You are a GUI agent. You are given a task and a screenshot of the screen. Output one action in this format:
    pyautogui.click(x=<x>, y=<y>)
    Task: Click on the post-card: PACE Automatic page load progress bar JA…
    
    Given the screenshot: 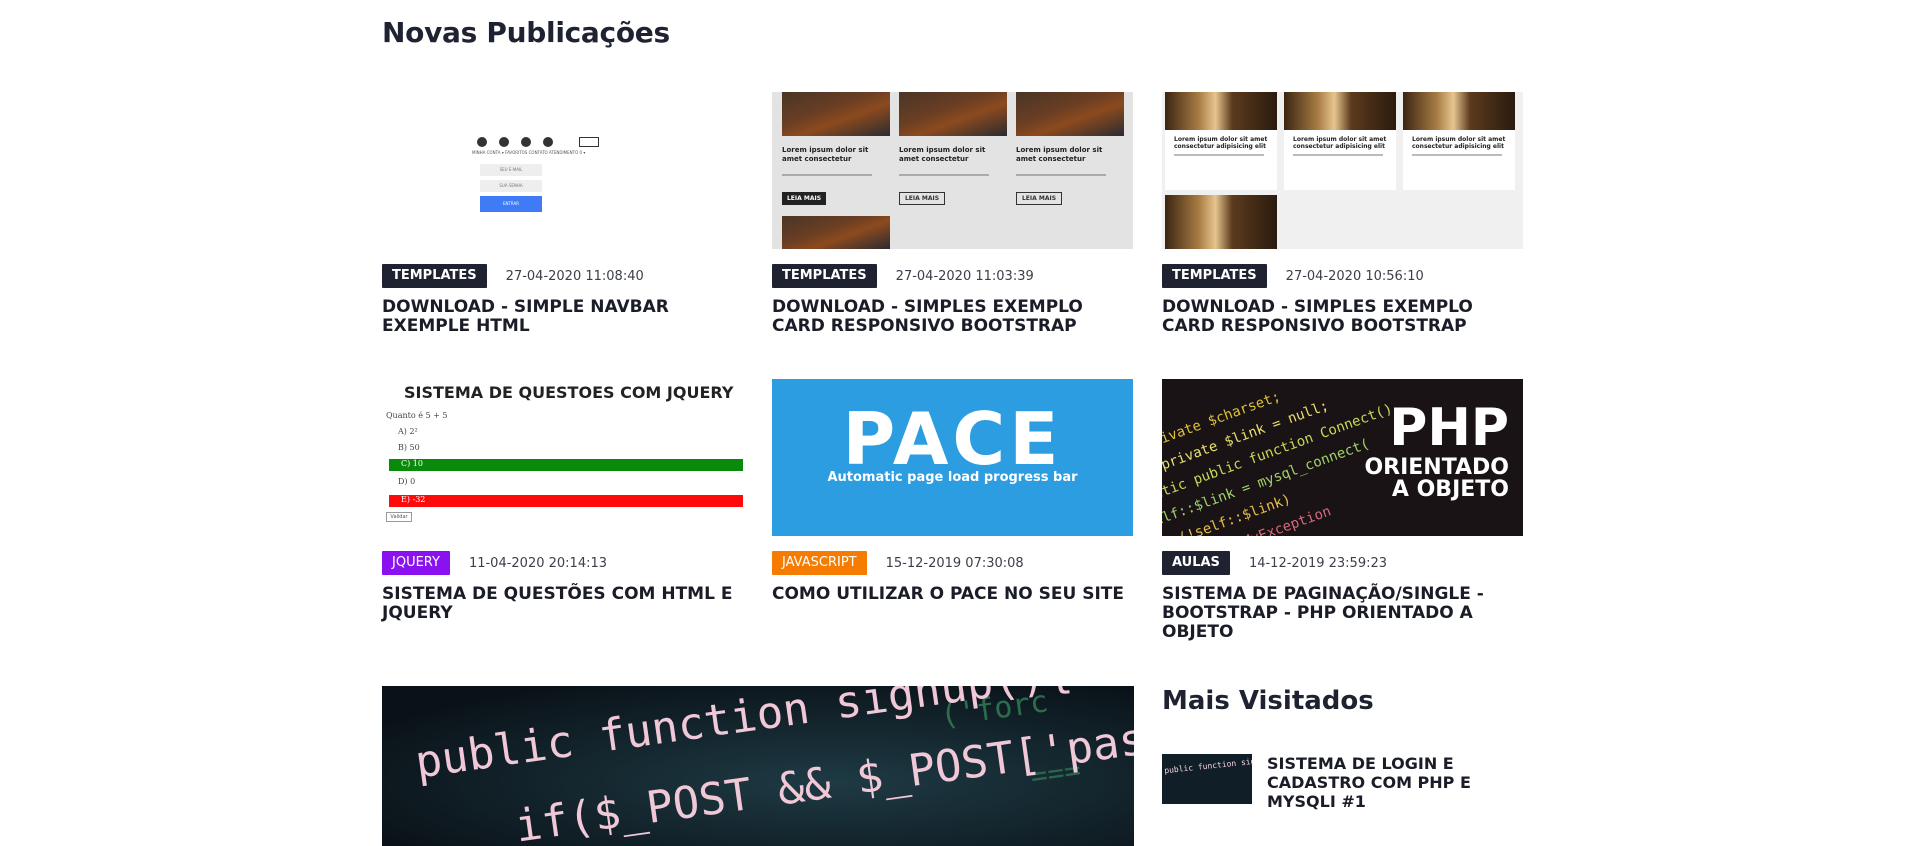 What is the action you would take?
    pyautogui.click(x=952, y=491)
    